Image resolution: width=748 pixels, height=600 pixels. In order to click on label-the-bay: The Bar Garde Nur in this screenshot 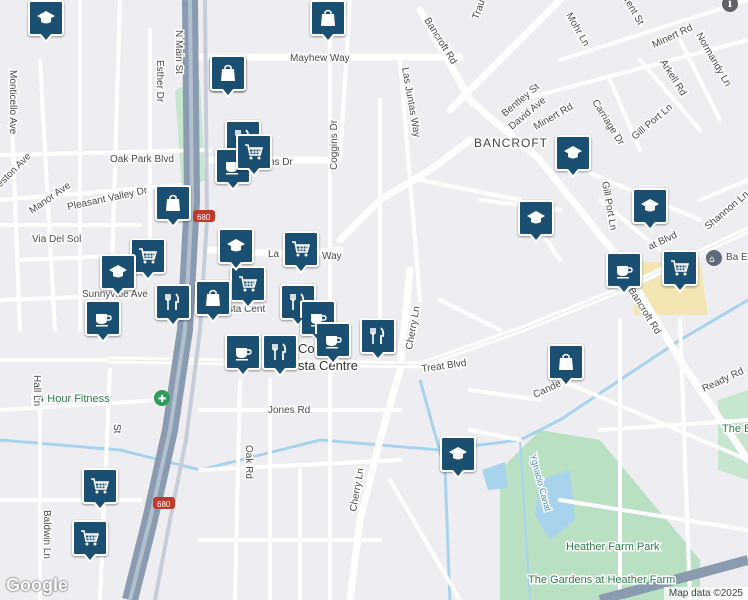, I will do `click(735, 429)`.